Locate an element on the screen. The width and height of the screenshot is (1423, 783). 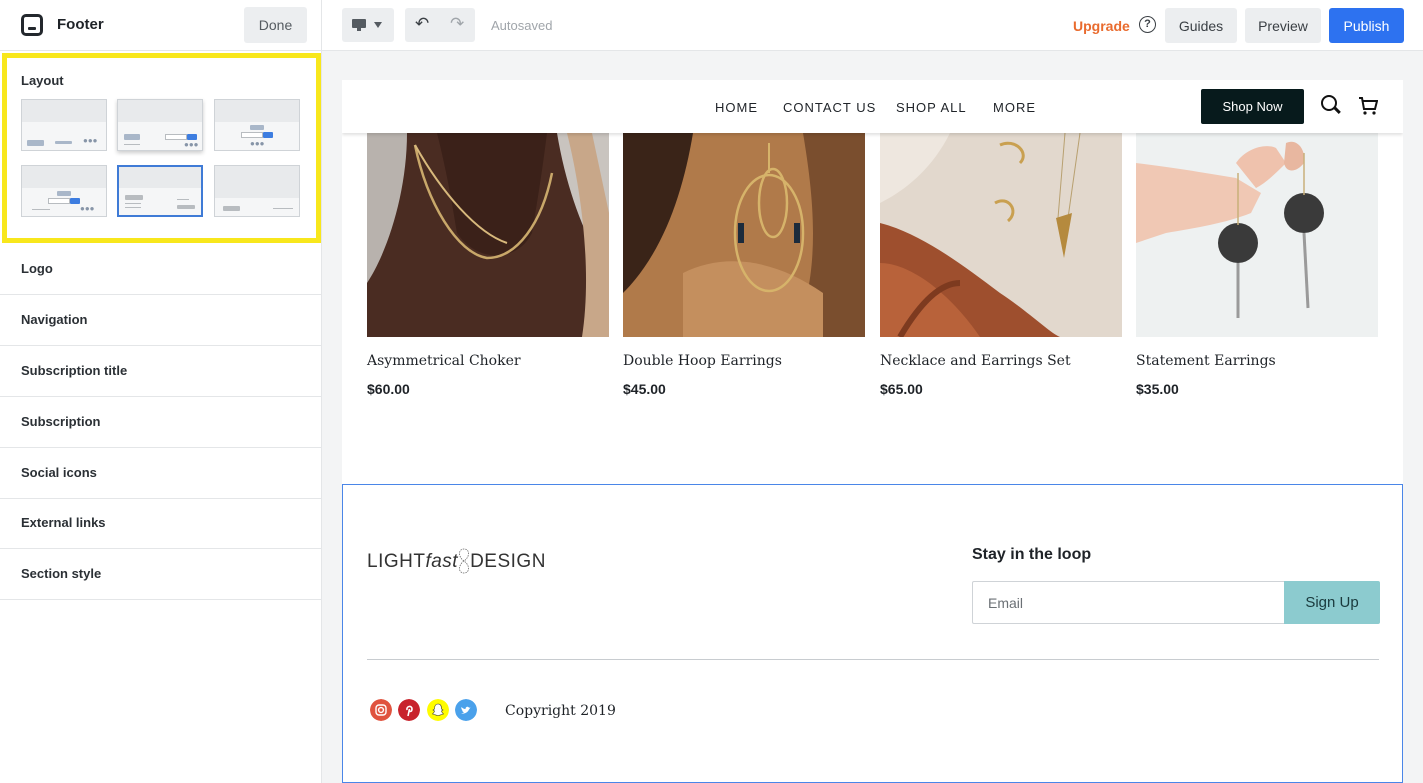
nav-link-contact-us: CONTACT US is located at coordinates (829, 107).